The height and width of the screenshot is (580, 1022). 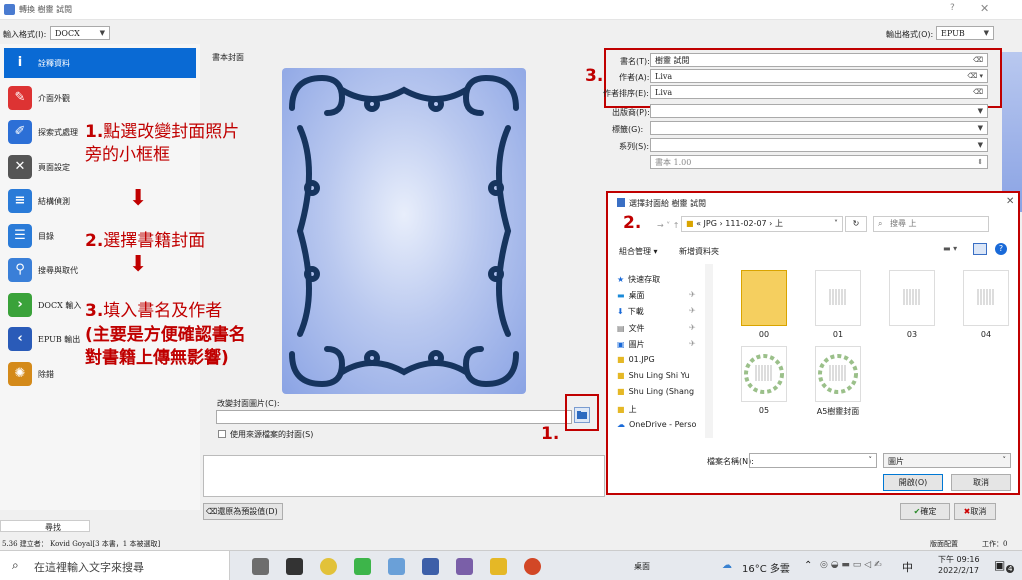 I want to click on search-tab-label: 尋找, so click(x=53, y=527).